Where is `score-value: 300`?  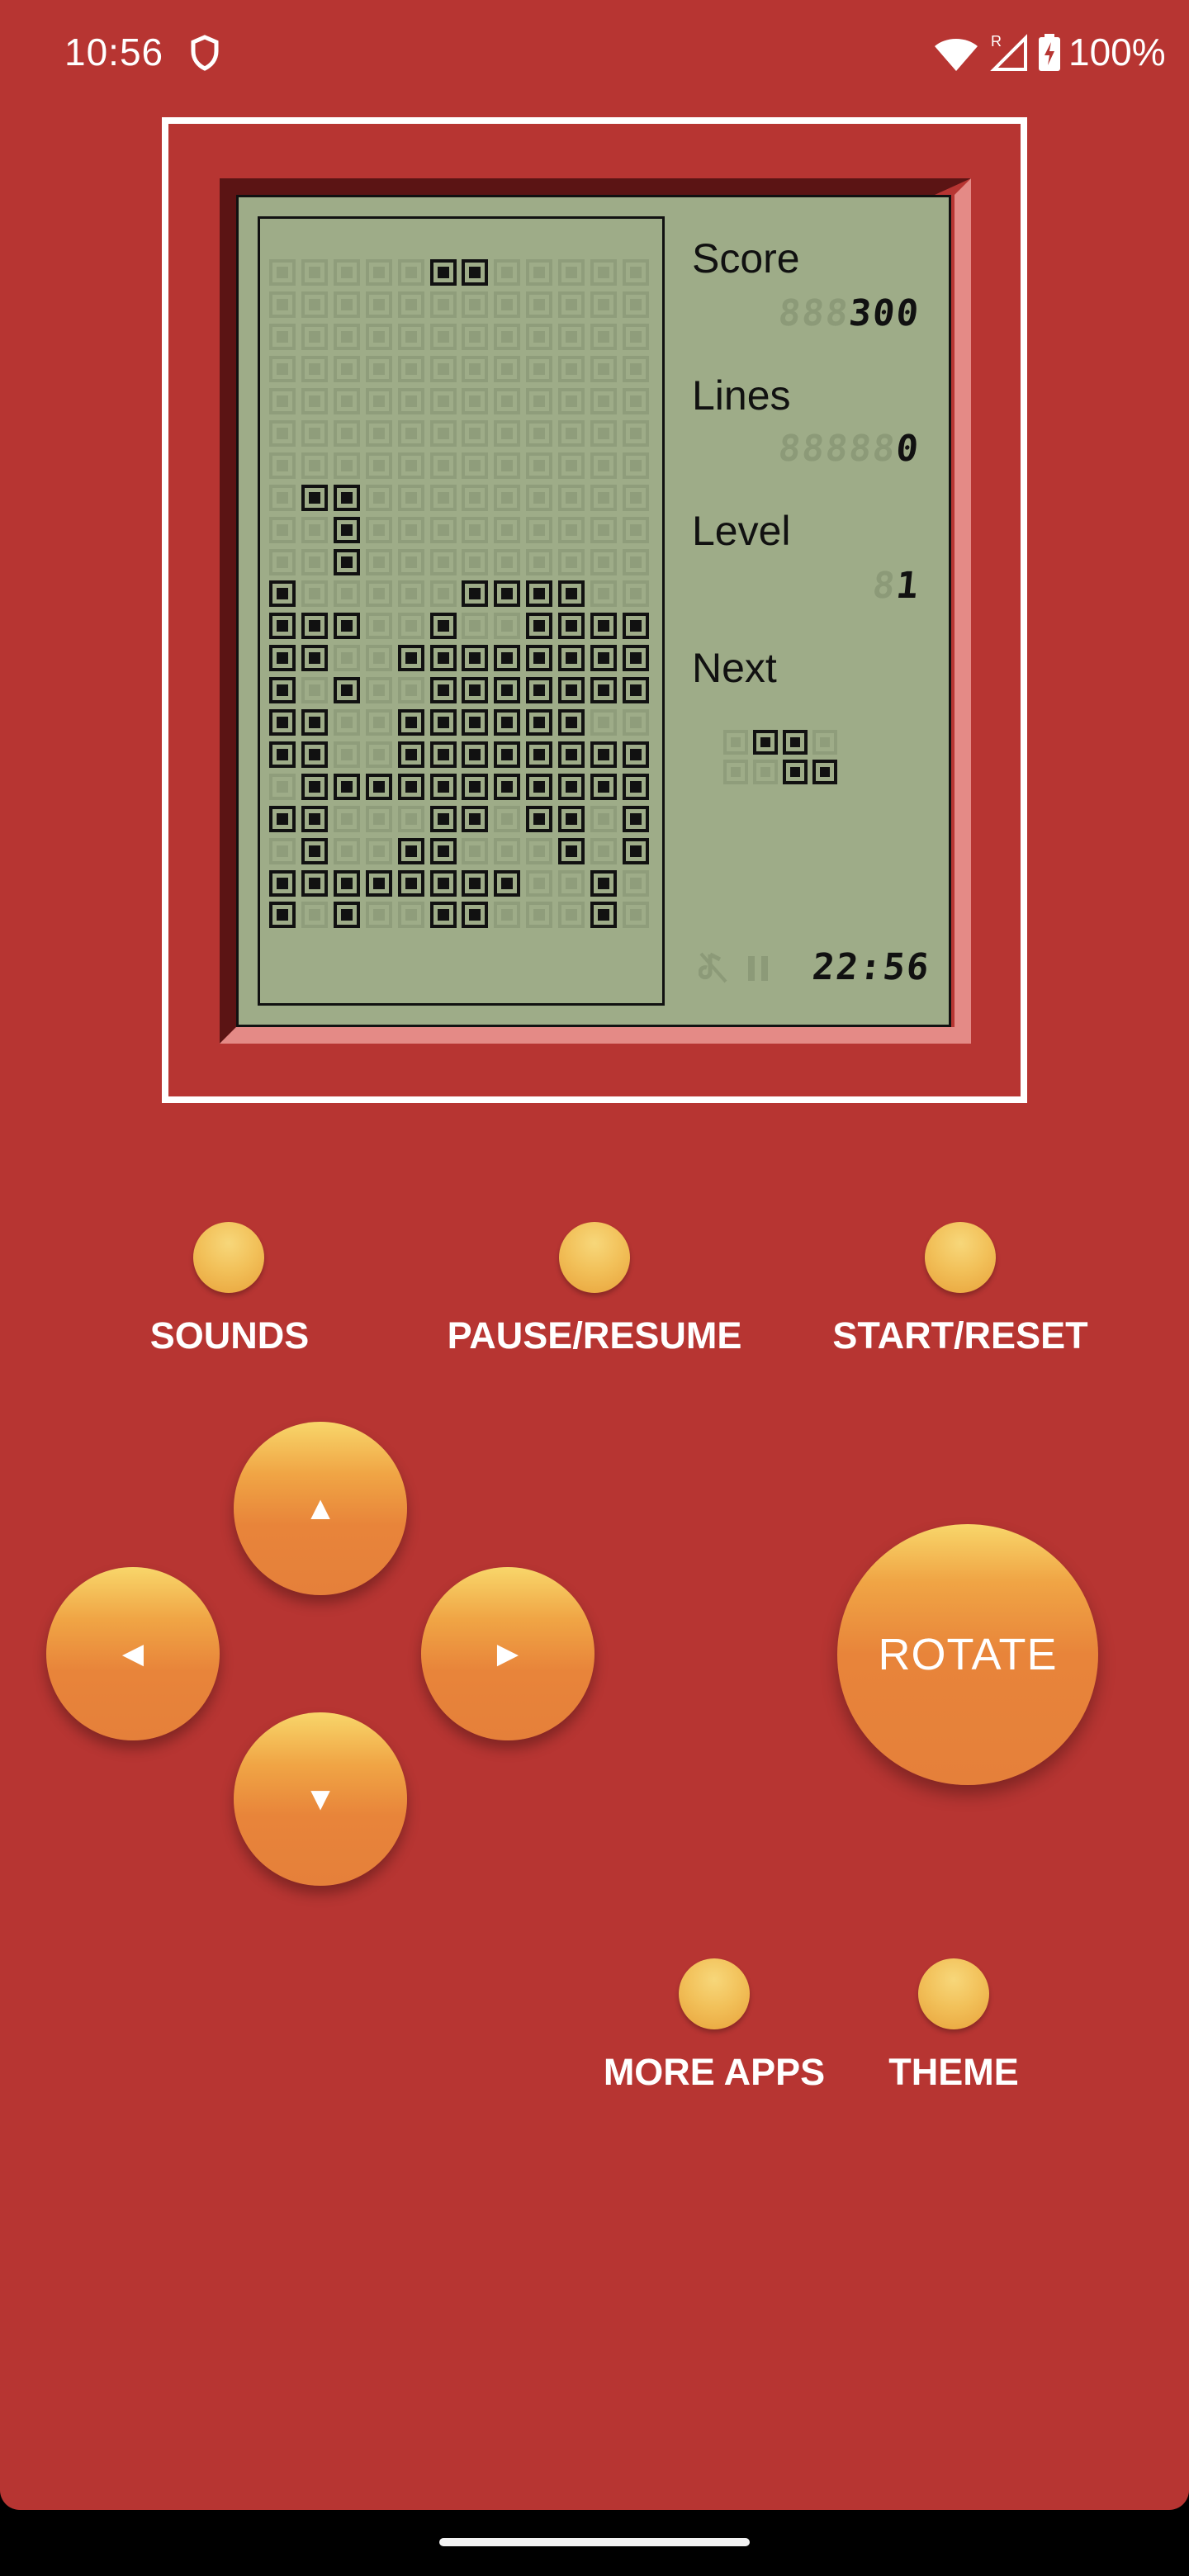
score-value: 300 is located at coordinates (884, 313).